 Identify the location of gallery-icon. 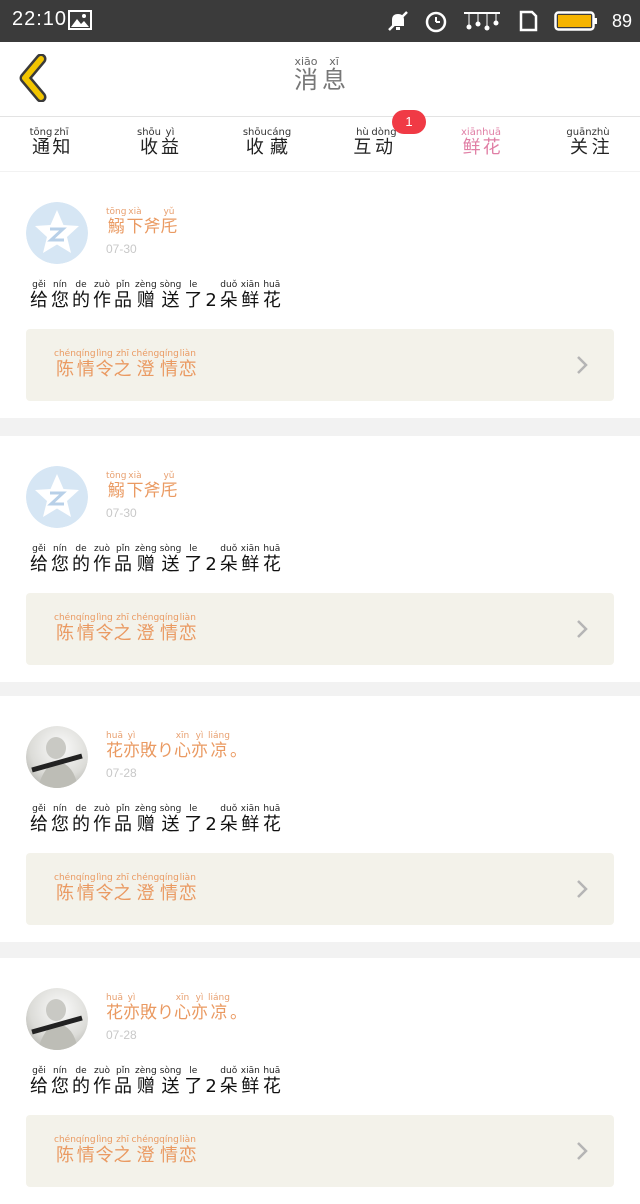
(80, 20).